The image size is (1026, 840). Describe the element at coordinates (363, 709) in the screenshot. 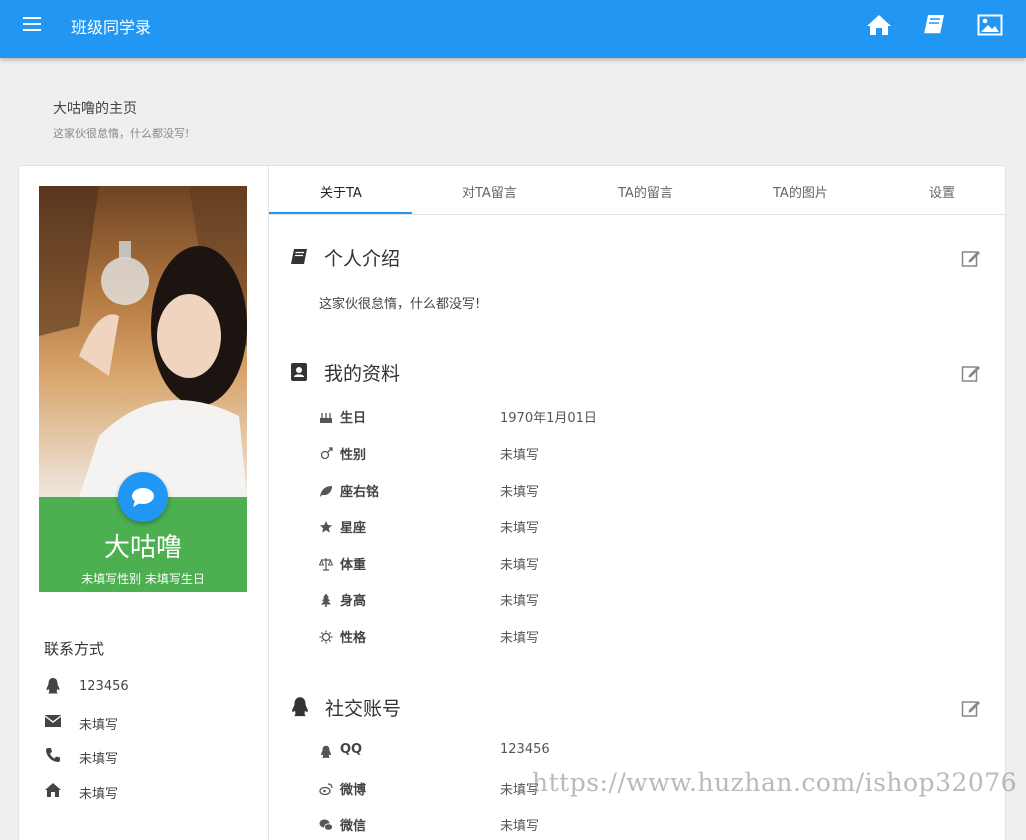

I see `section-title-social: 社交账号` at that location.